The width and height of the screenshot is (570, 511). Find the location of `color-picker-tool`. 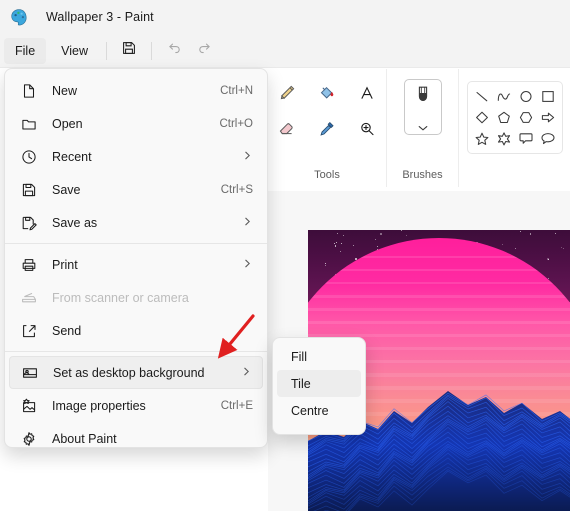

color-picker-tool is located at coordinates (327, 129).